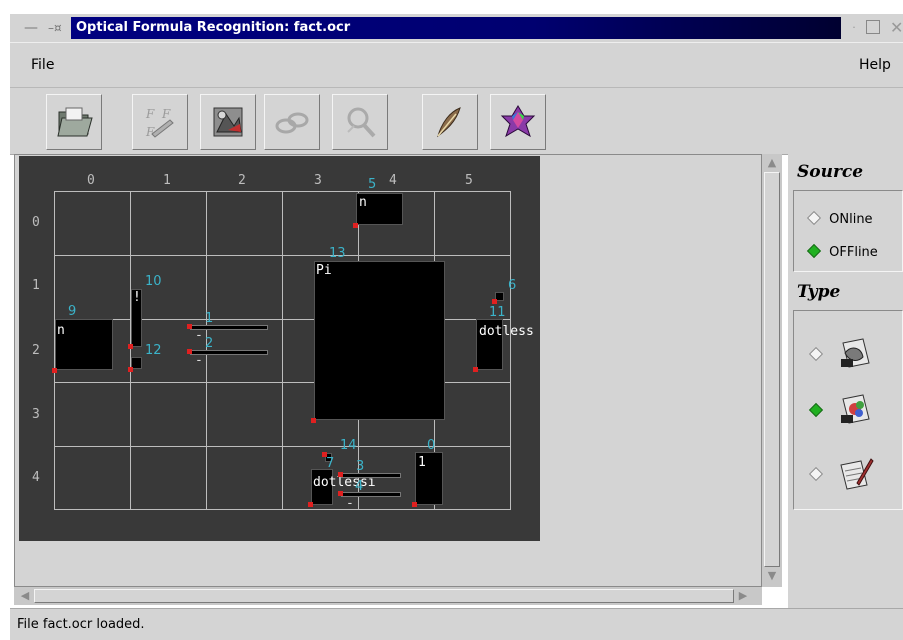  I want to click on glyph-label: Pi, so click(324, 270).